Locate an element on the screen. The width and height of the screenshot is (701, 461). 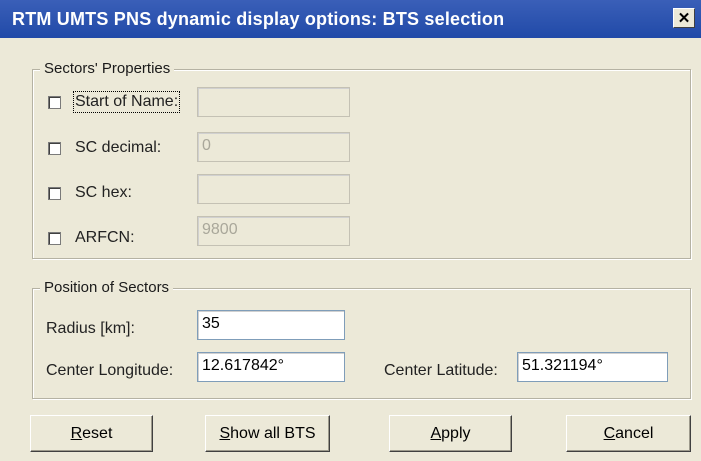
apply-label: pply is located at coordinates (456, 433).